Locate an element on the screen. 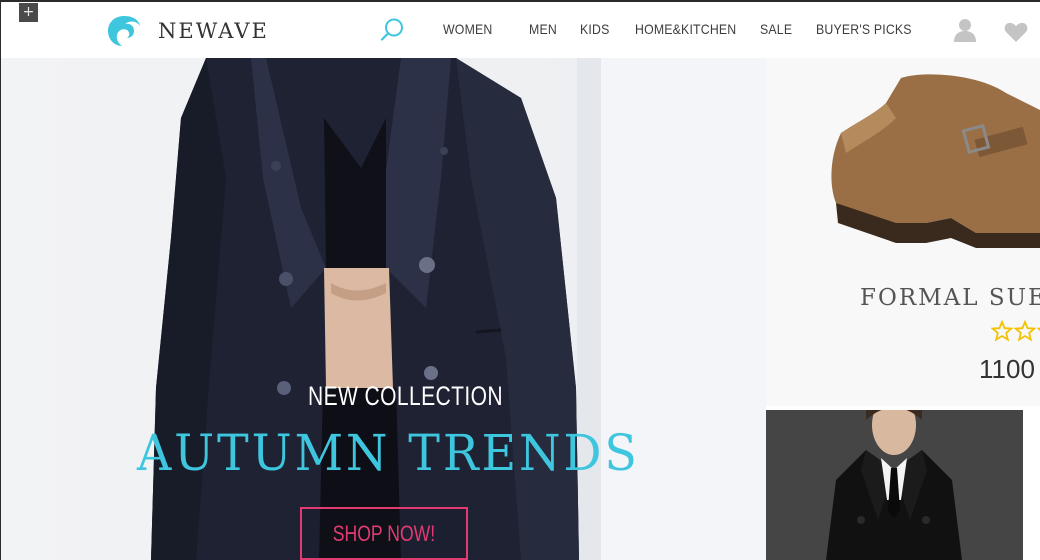 This screenshot has width=1040, height=560. plus-icon: + is located at coordinates (28, 12).